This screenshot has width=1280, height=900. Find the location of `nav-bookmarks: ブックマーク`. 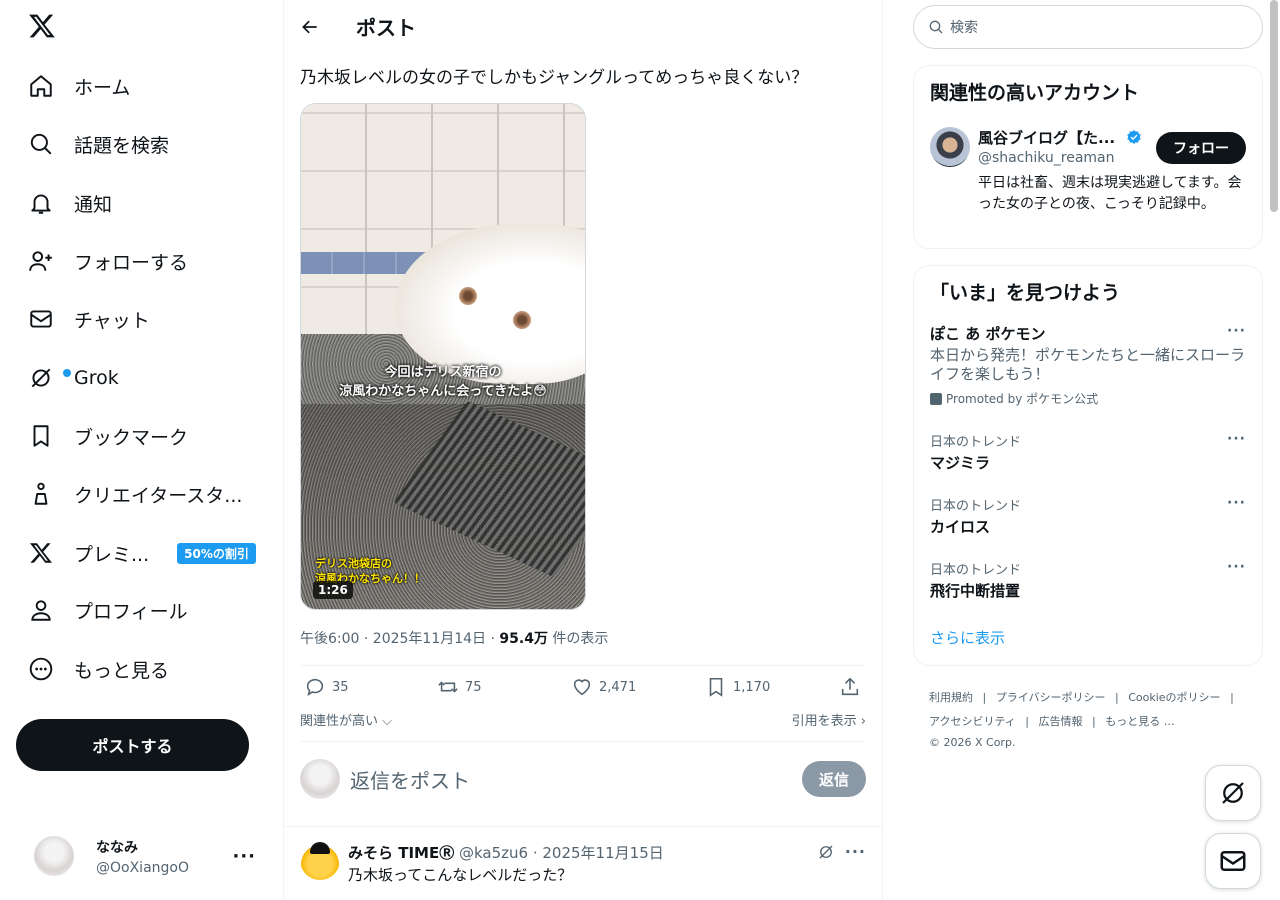

nav-bookmarks: ブックマーク is located at coordinates (108, 436).